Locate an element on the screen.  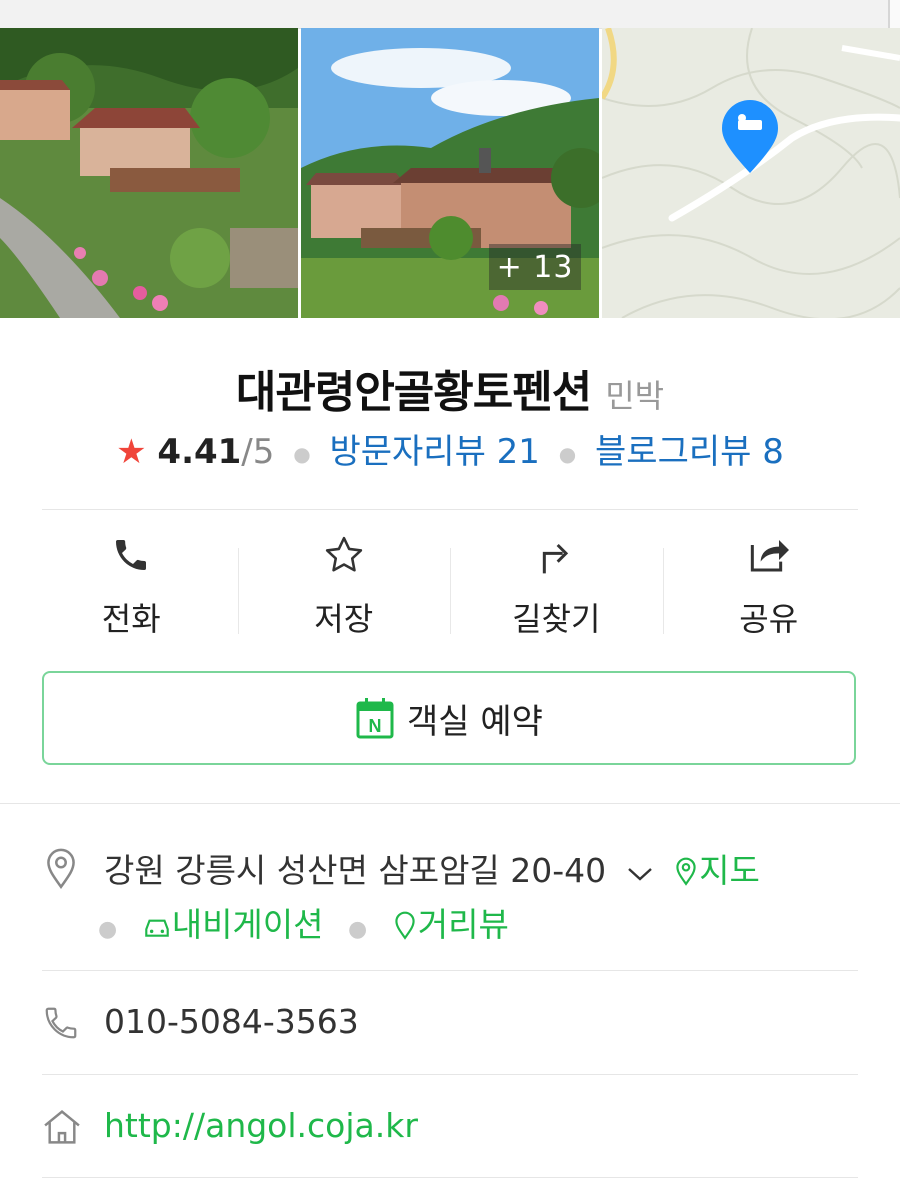
pension-photo-aerial is located at coordinates (149, 173).